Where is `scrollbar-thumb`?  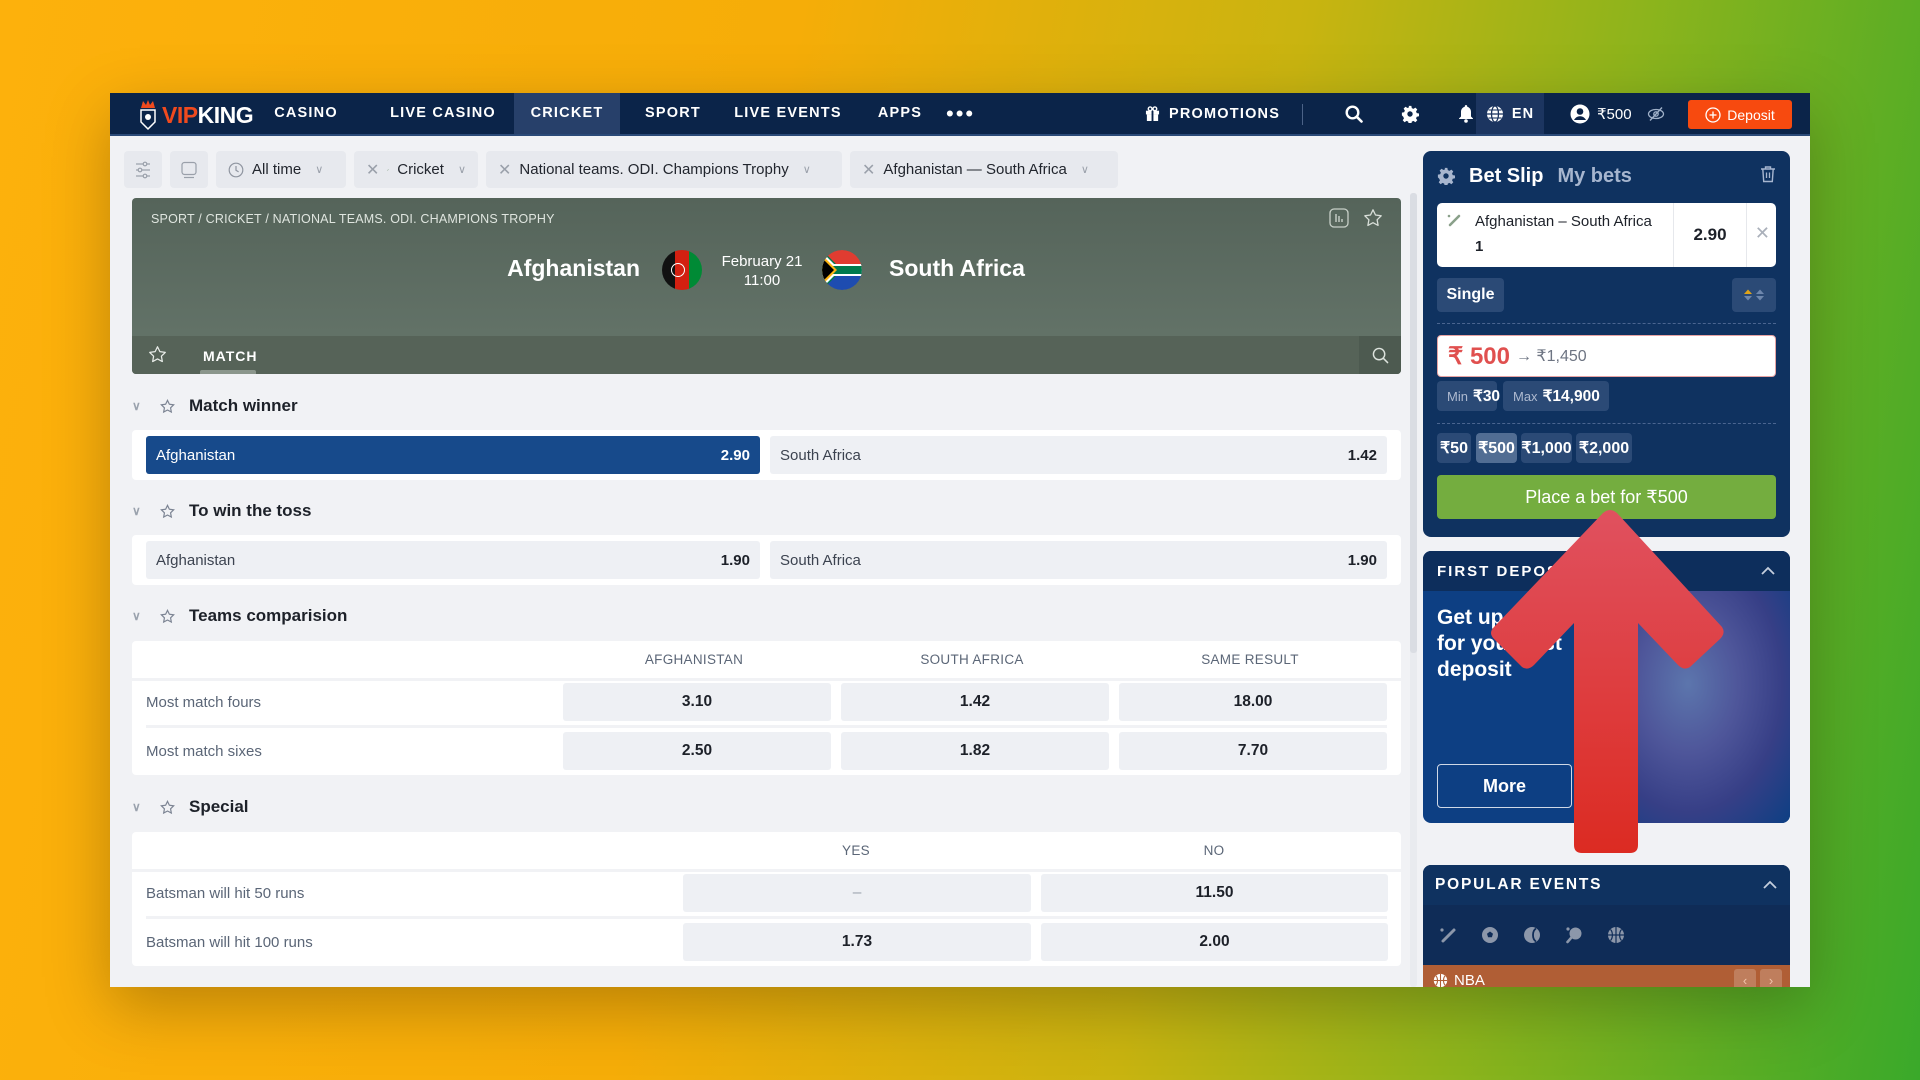
scrollbar-thumb is located at coordinates (1413, 423).